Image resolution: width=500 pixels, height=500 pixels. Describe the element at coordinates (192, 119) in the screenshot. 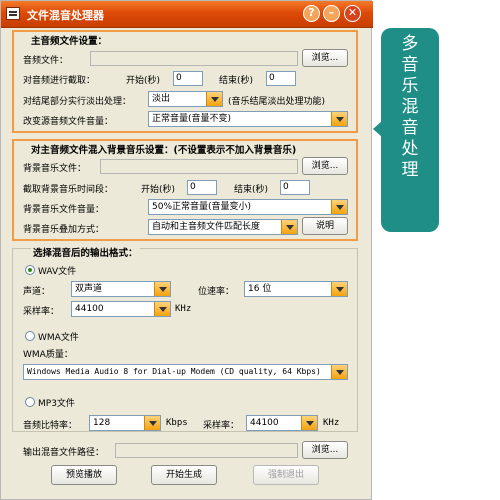

I see `main-volume-value: 正常音量(音量不变)` at that location.